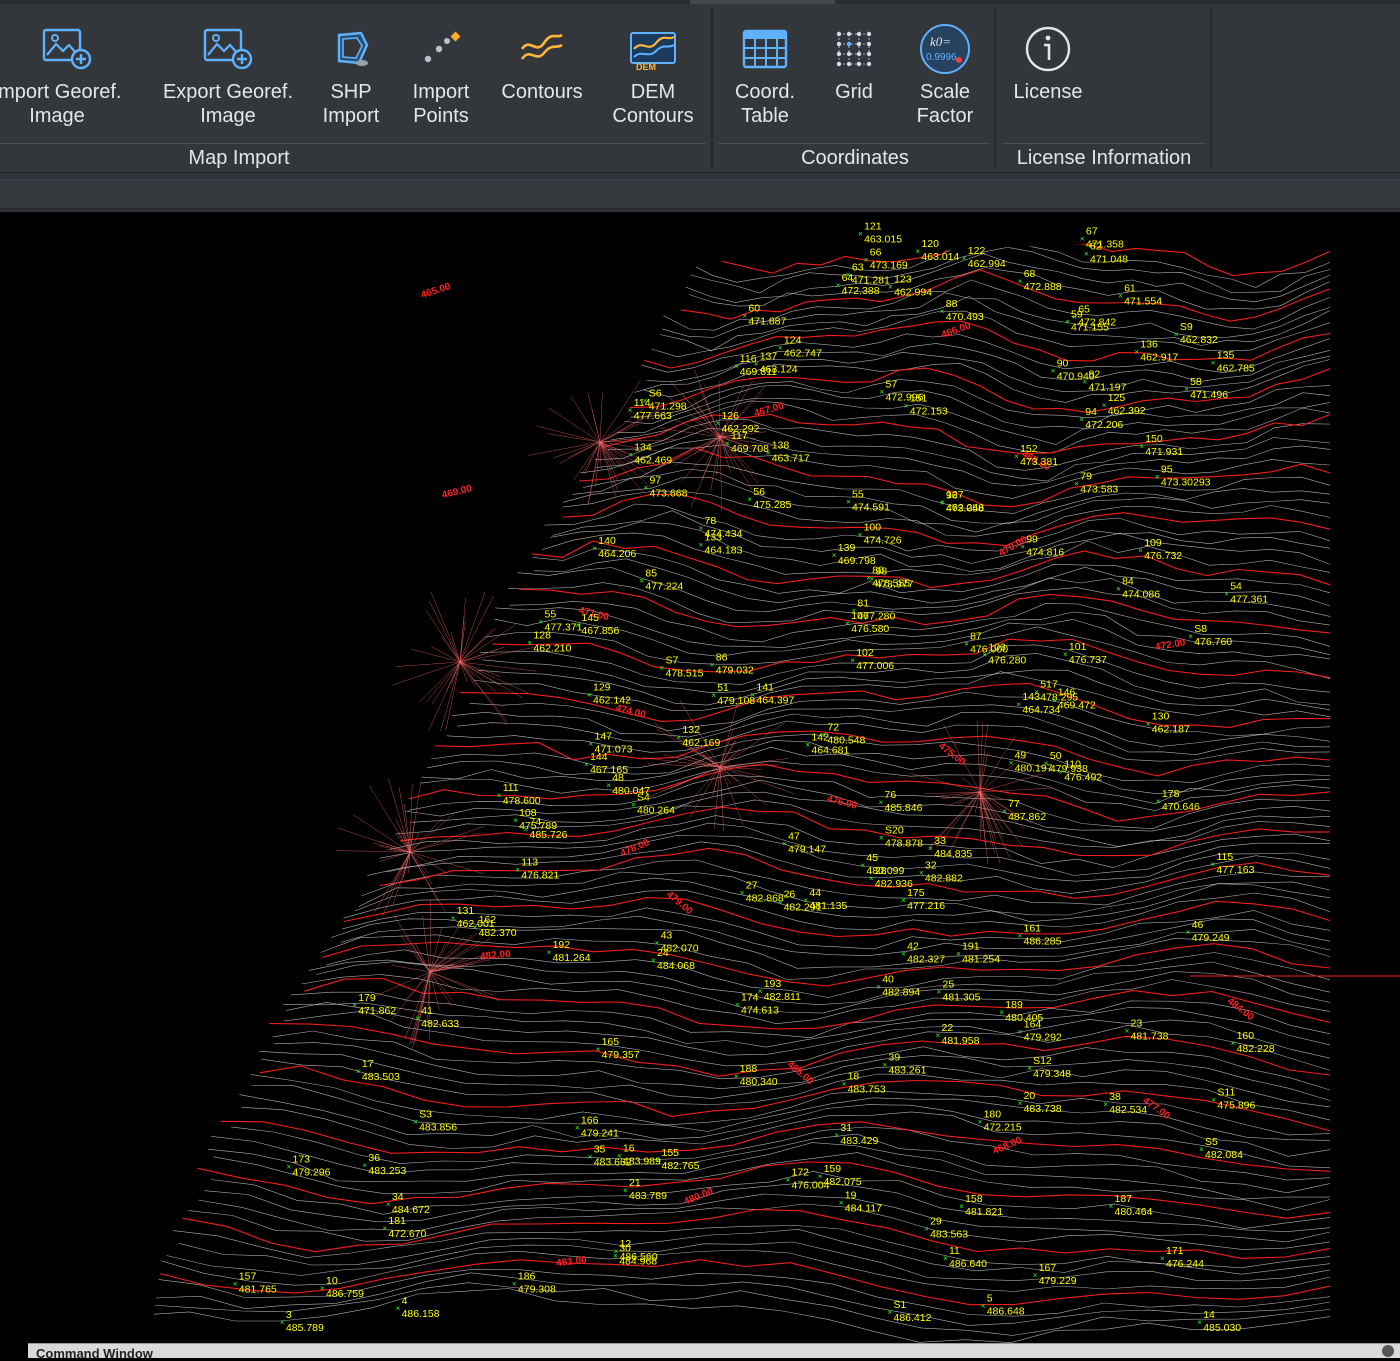 This screenshot has width=1400, height=1361. I want to click on survey-point: ×31483.429, so click(856, 1134).